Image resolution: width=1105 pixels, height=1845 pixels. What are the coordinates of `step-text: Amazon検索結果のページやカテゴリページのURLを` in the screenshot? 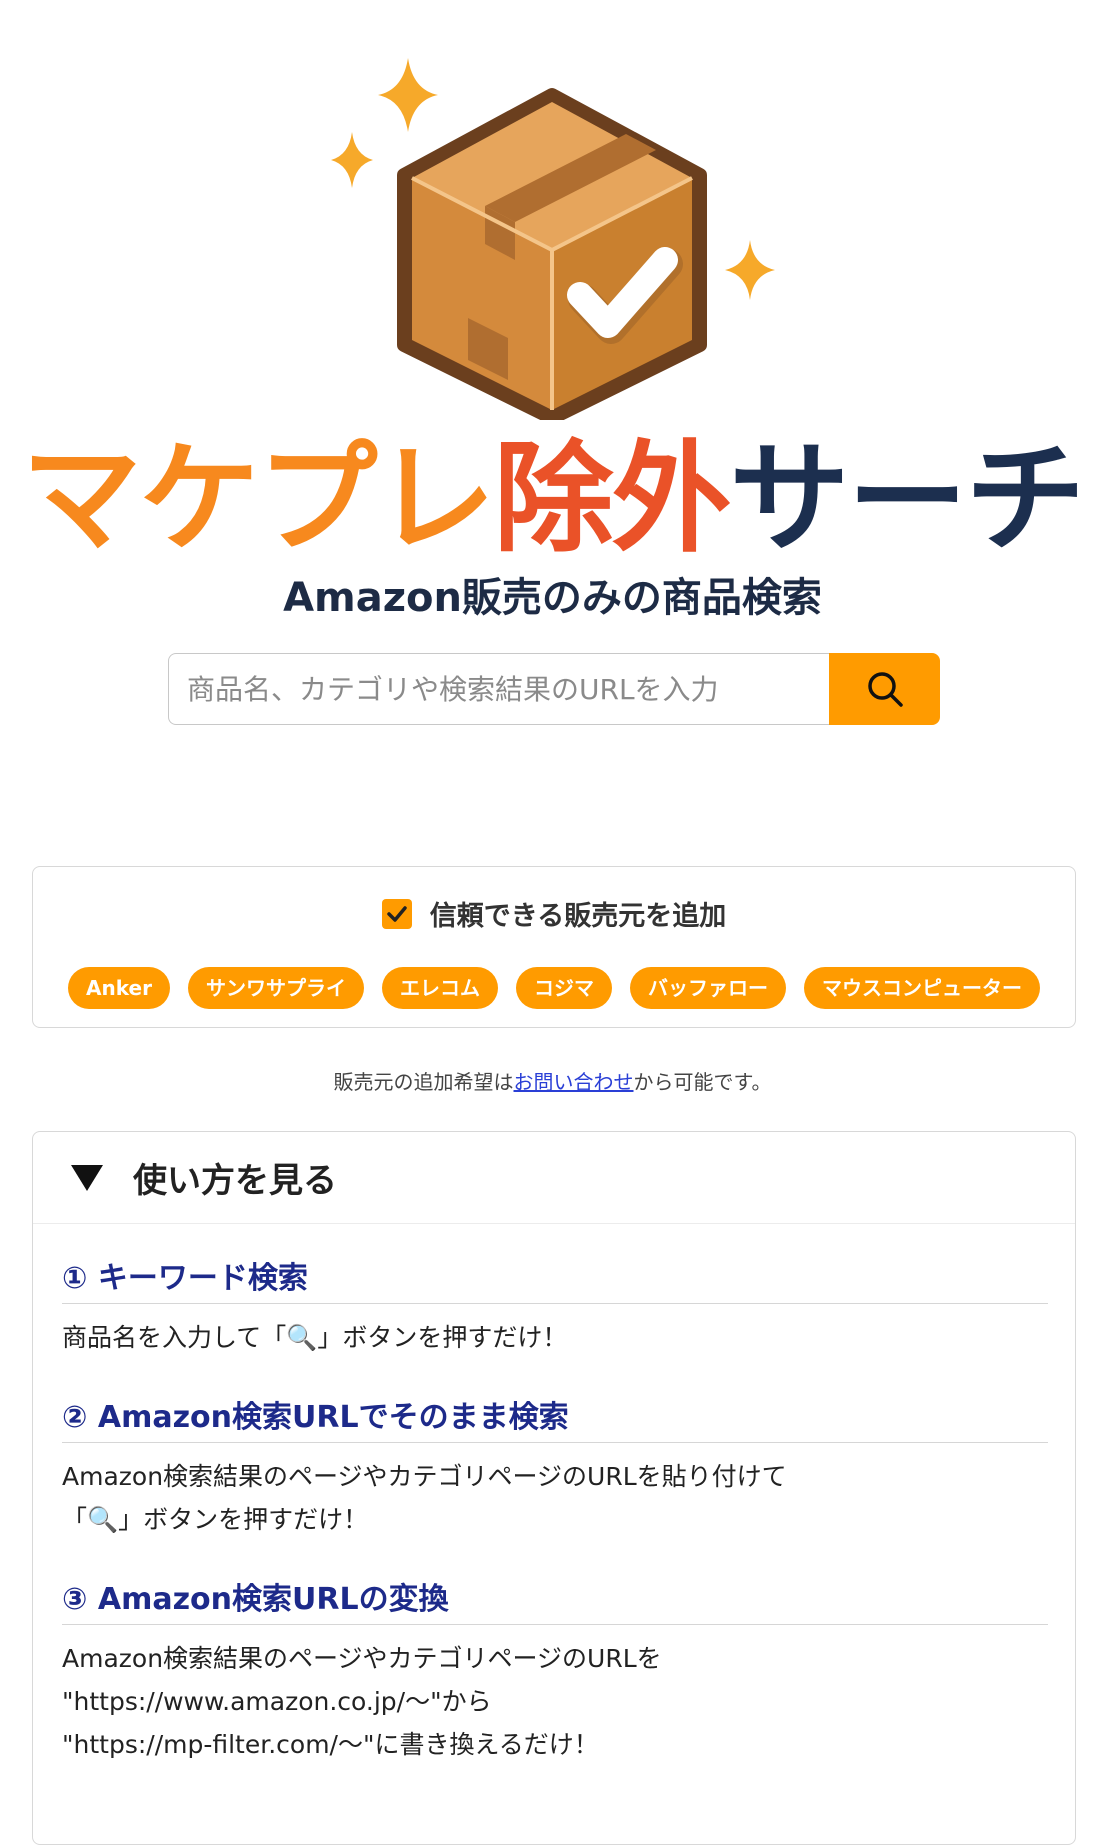 It's located at (362, 1658).